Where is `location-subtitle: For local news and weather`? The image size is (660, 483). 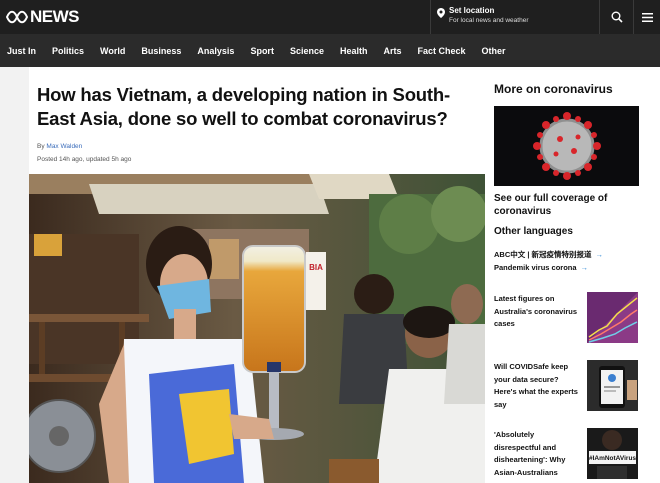
location-subtitle: For local news and weather is located at coordinates (489, 20).